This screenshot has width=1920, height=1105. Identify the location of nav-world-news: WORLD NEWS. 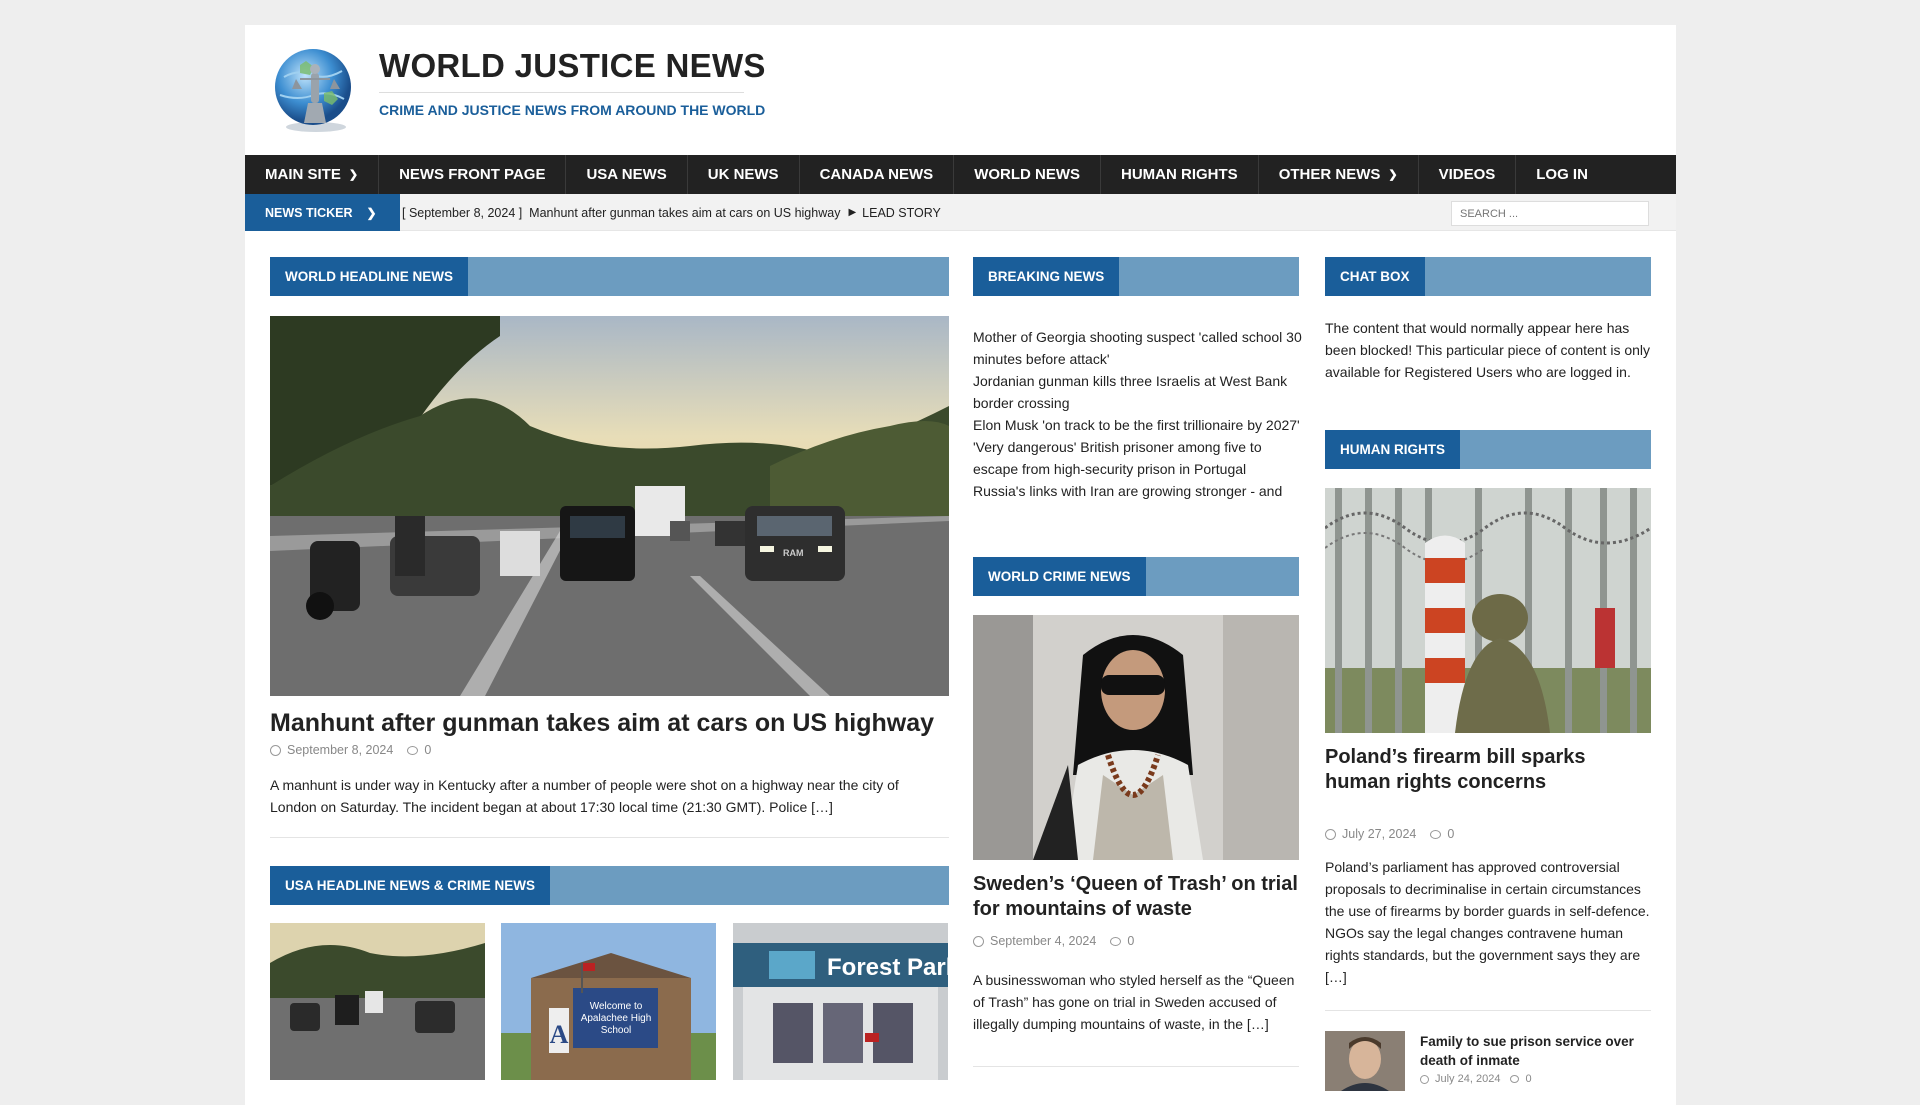
(1028, 174).